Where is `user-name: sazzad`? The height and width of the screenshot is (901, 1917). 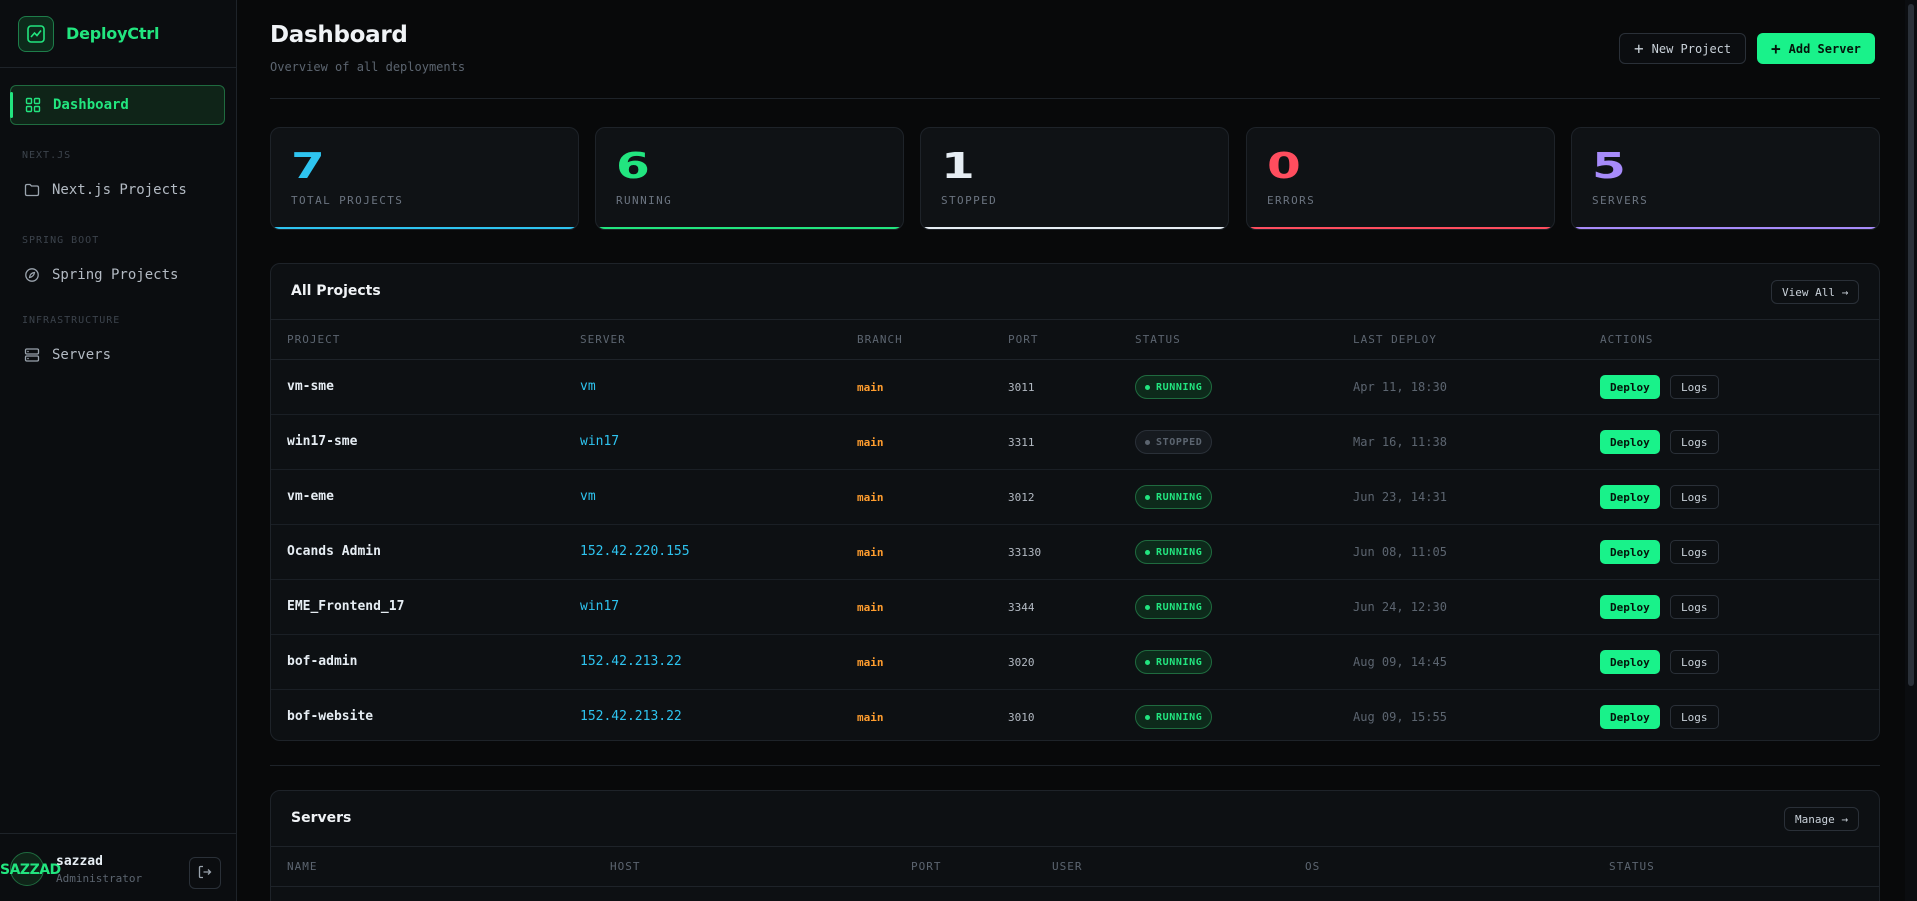
user-name: sazzad is located at coordinates (79, 861).